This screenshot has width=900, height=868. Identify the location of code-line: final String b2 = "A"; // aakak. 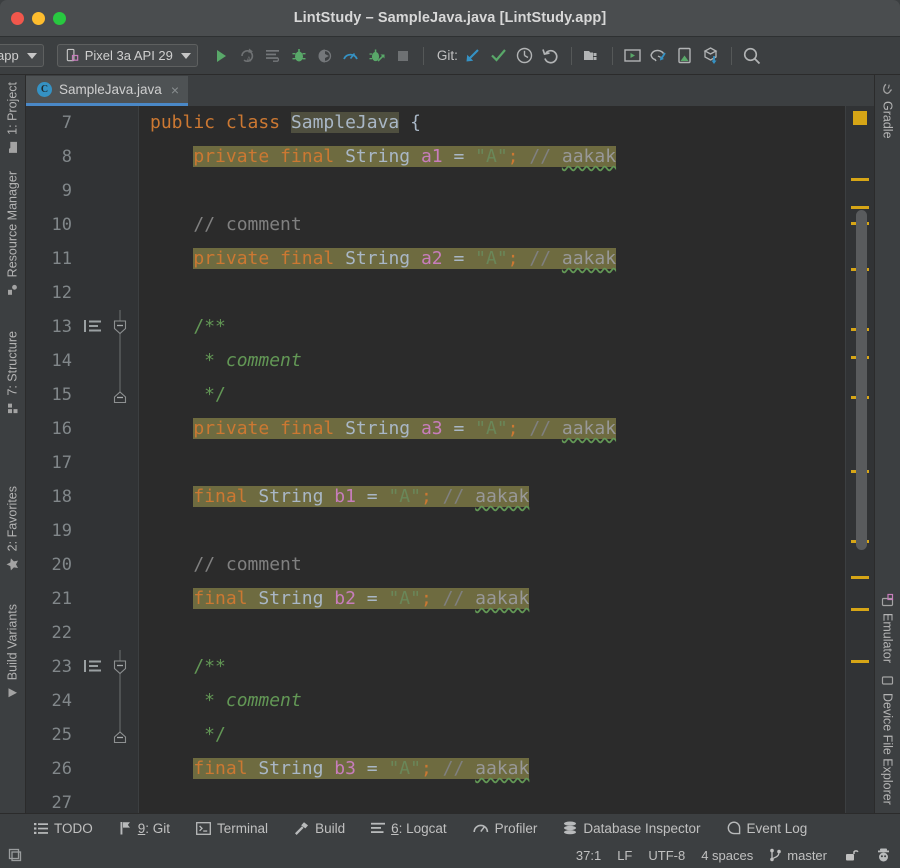
(492, 599).